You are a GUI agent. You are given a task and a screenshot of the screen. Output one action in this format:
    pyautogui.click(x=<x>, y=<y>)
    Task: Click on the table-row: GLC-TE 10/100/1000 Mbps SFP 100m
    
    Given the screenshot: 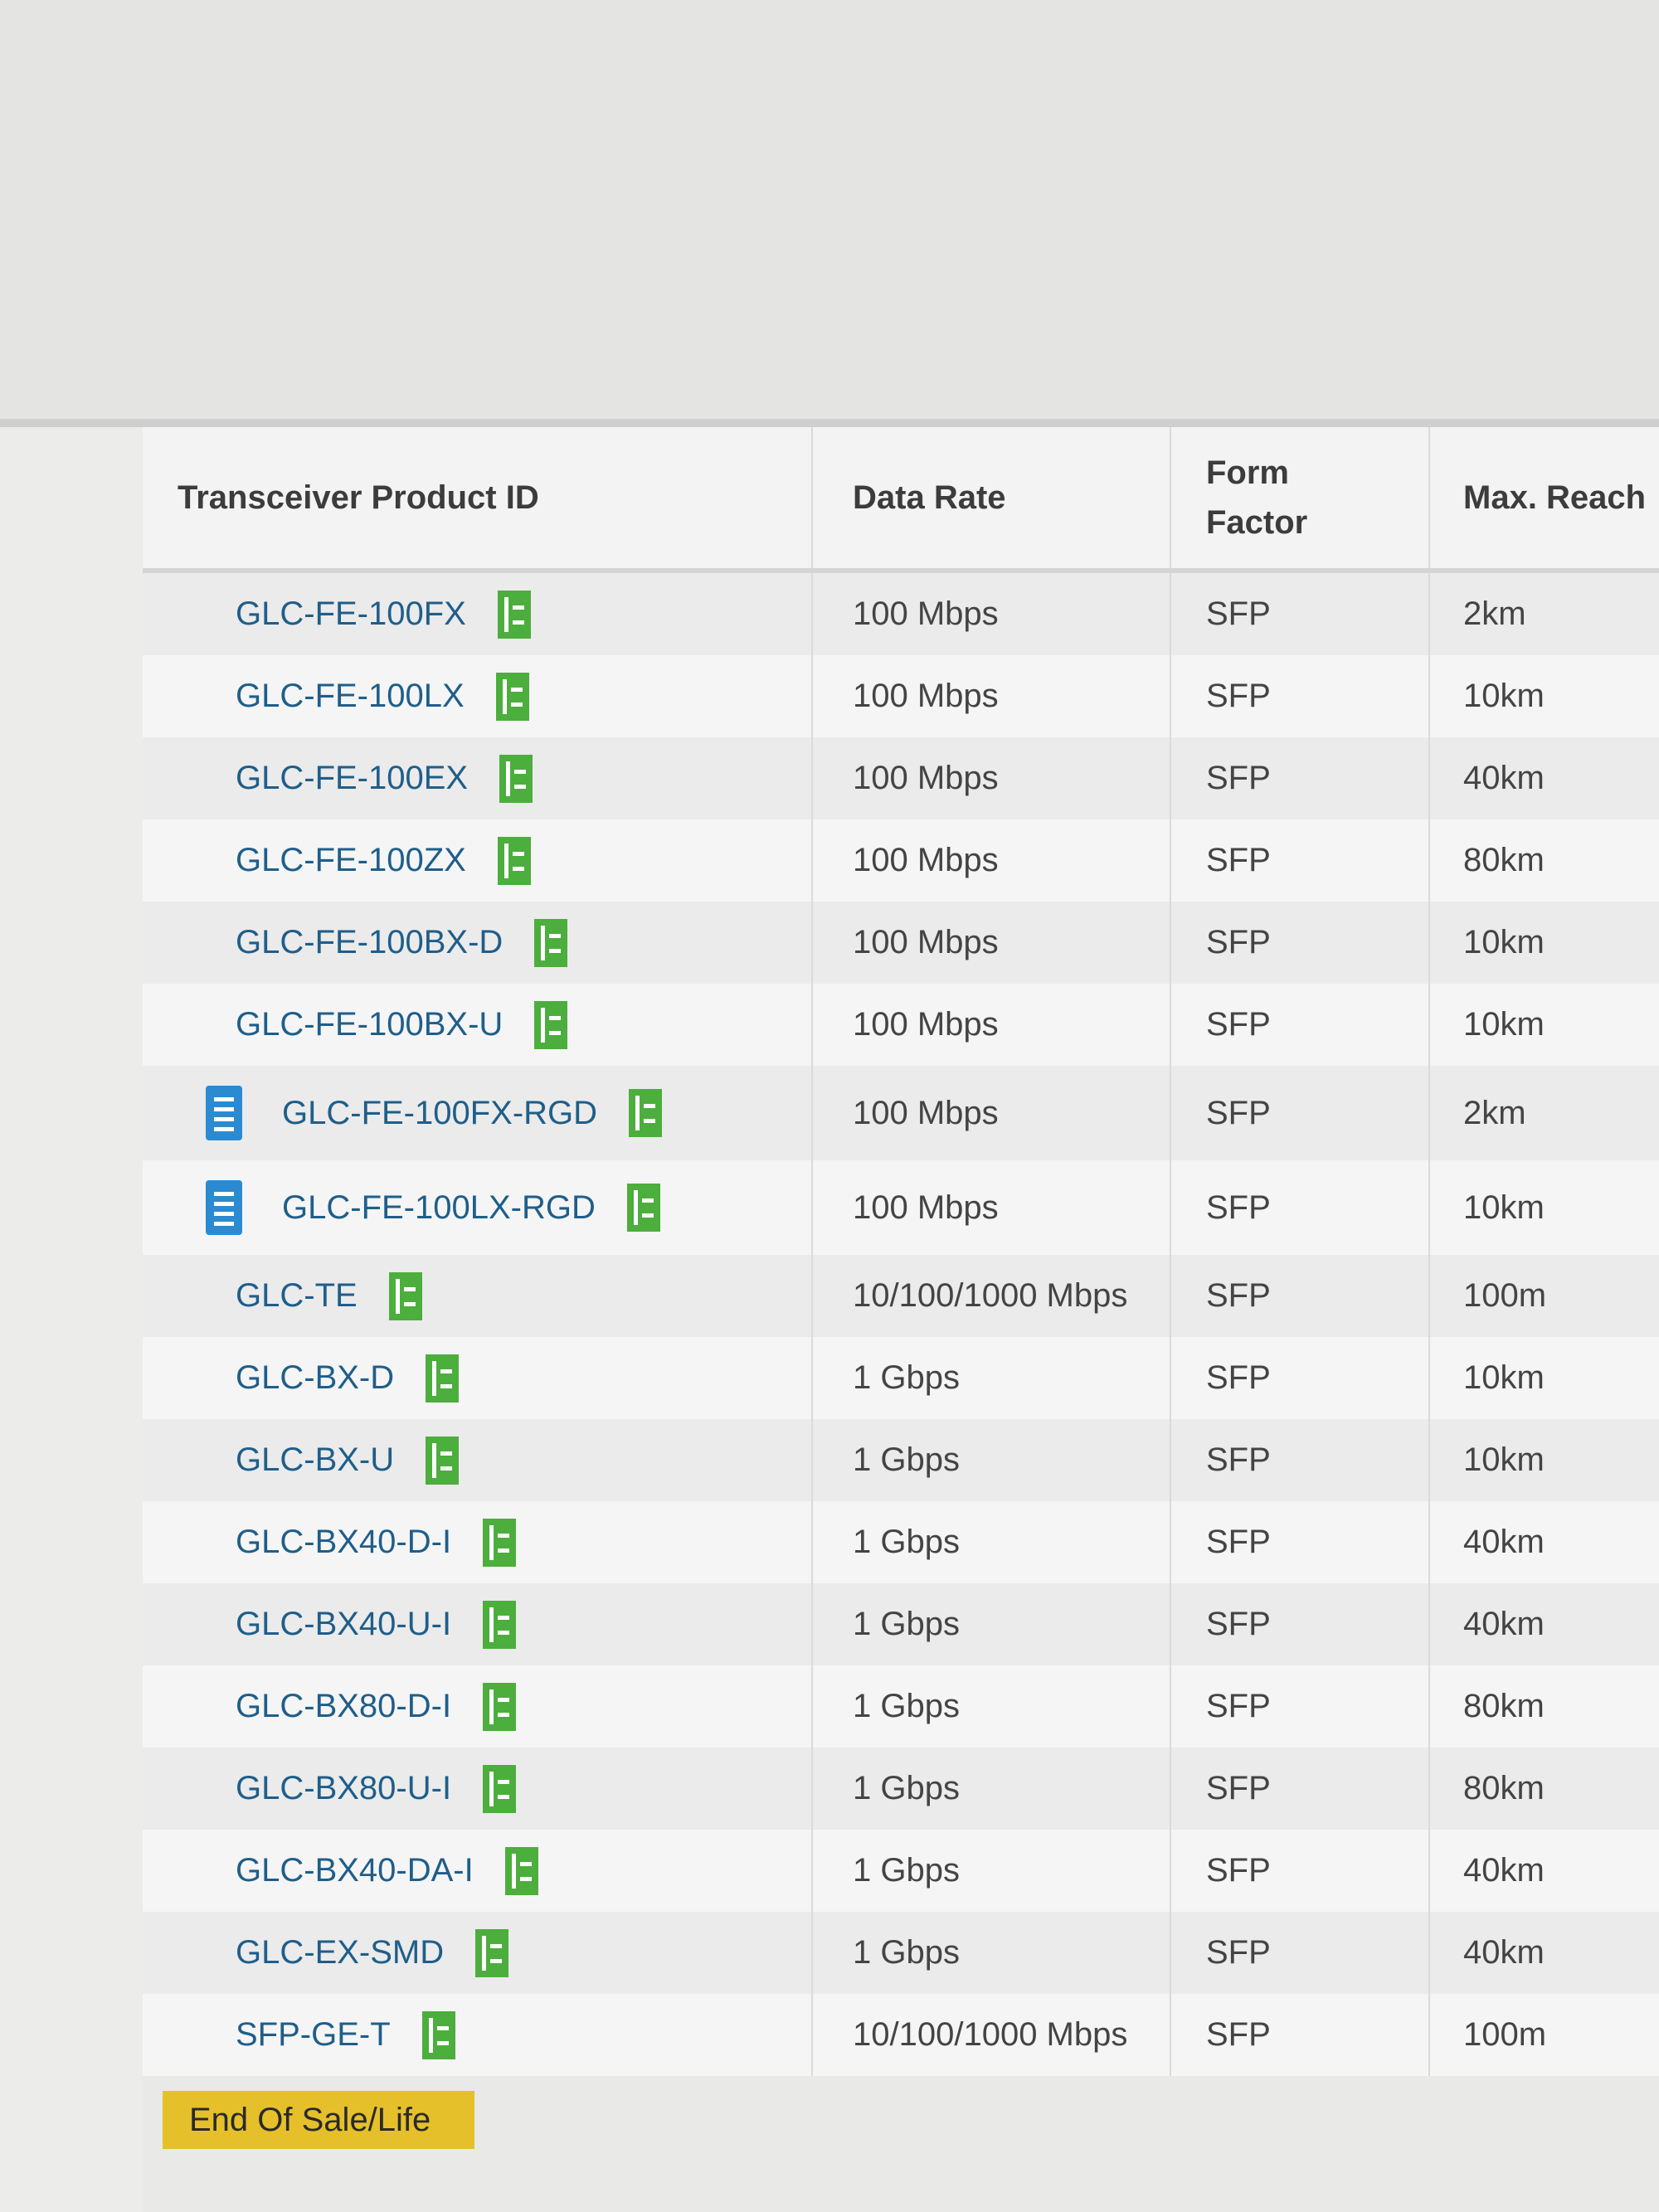 What is the action you would take?
    pyautogui.click(x=901, y=1296)
    